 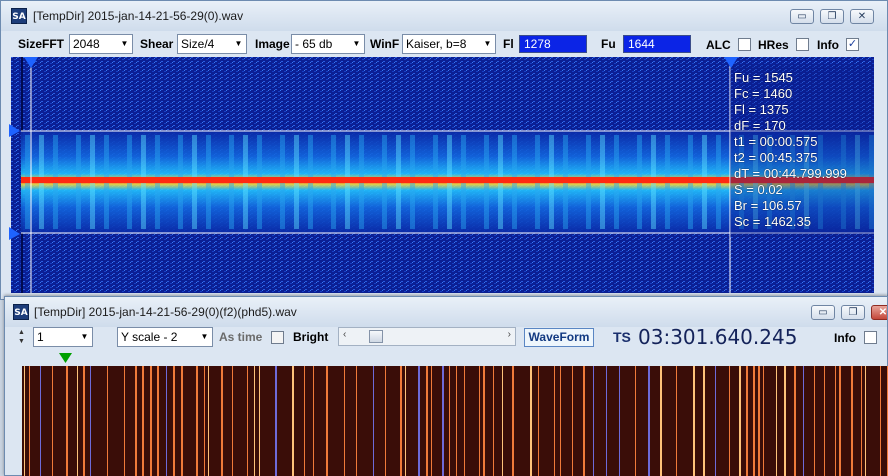 I want to click on scroll-left-icon: ‹, so click(x=344, y=334).